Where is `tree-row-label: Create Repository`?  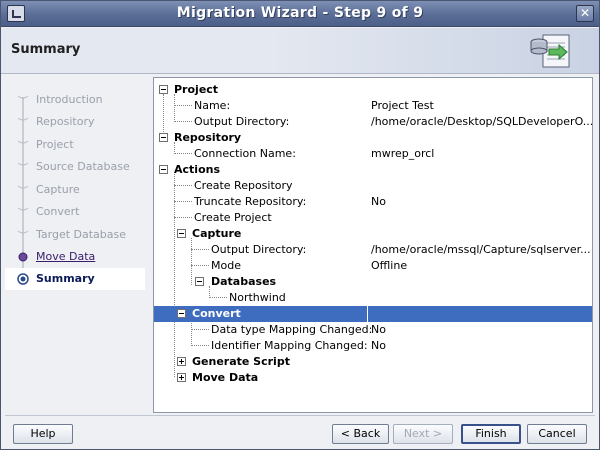 tree-row-label: Create Repository is located at coordinates (243, 185).